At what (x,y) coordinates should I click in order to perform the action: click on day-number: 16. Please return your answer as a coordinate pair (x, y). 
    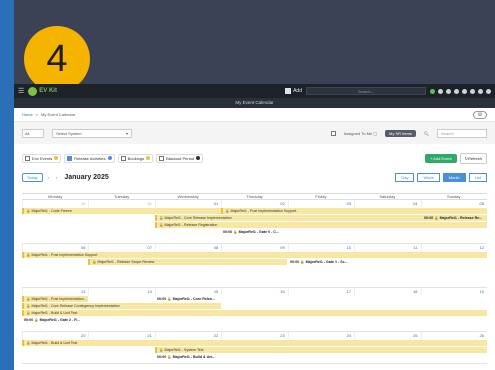
    Looking at the image, I should click on (254, 291).